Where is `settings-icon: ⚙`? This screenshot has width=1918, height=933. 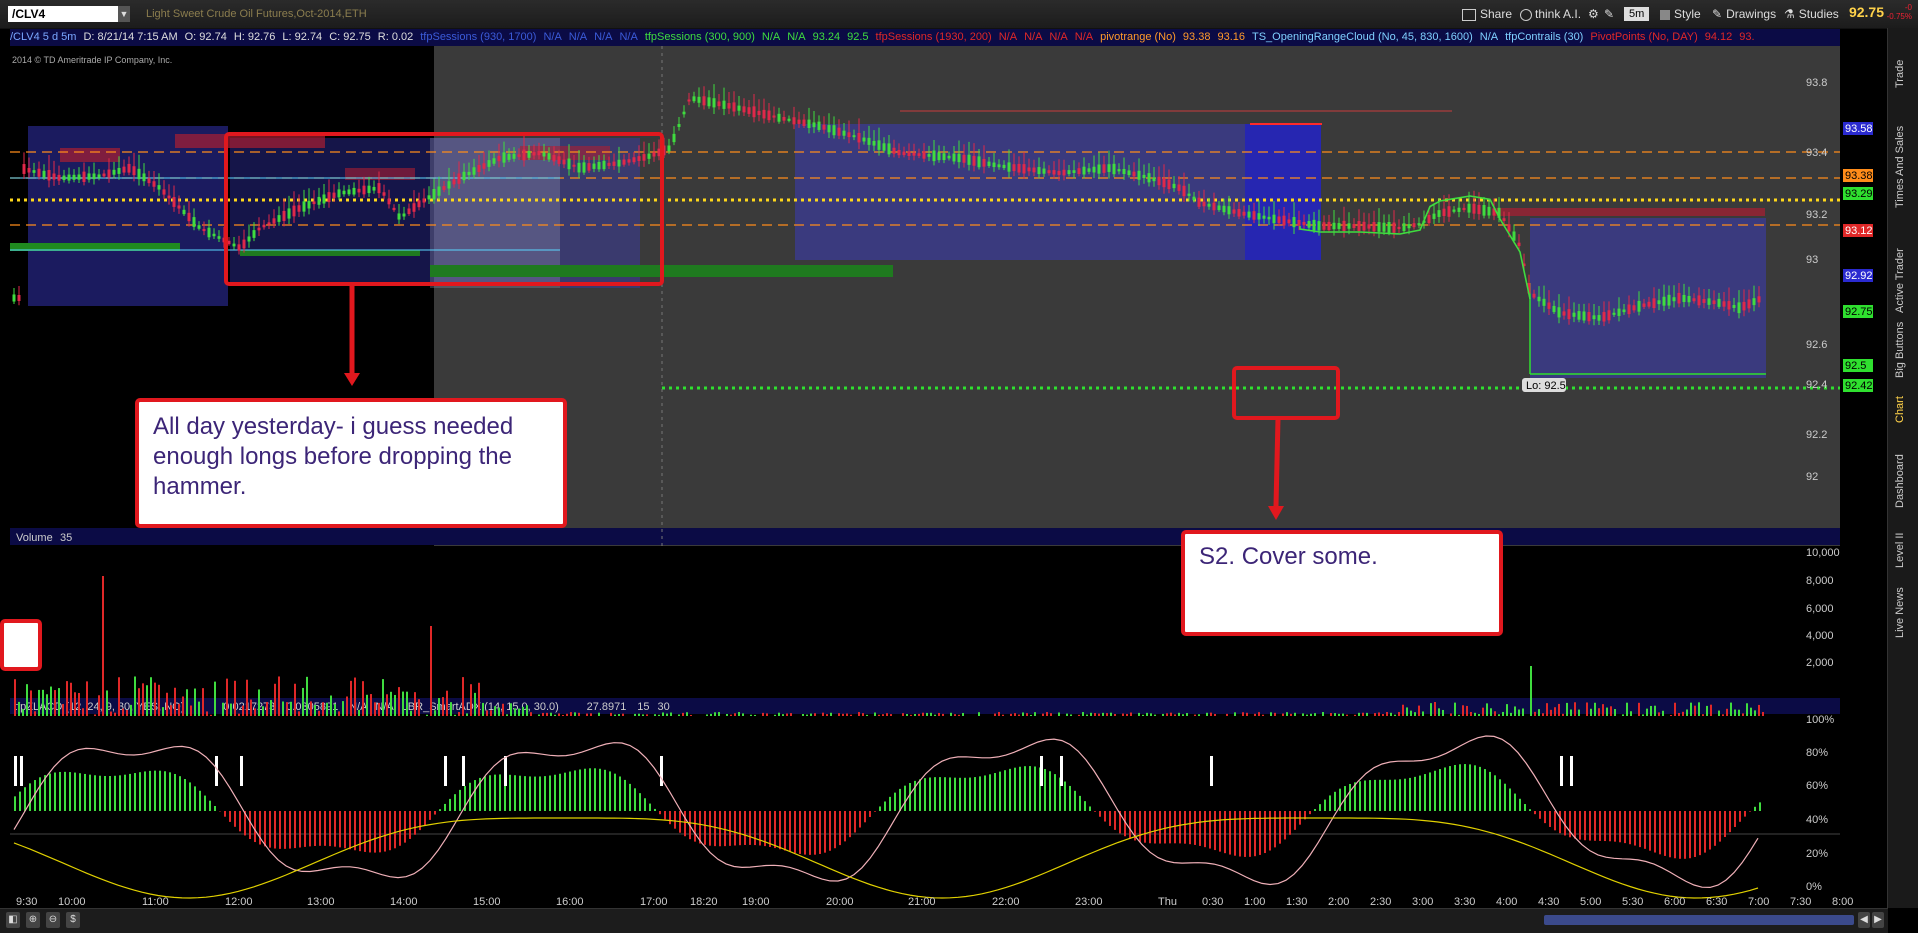 settings-icon: ⚙ is located at coordinates (1593, 14).